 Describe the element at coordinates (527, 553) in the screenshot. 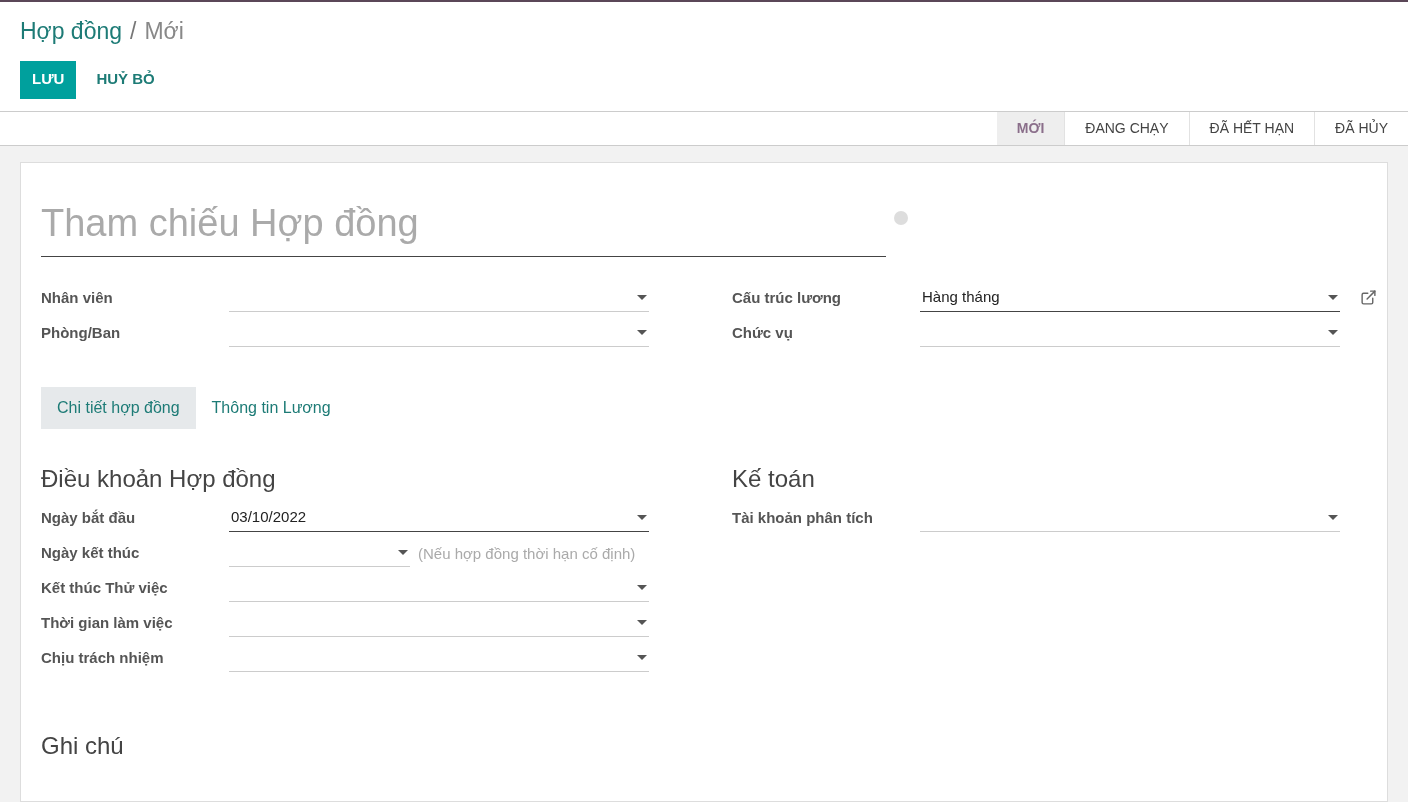

I see `field-hint: (Nếu hợp đồng thời hạn cố định)` at that location.